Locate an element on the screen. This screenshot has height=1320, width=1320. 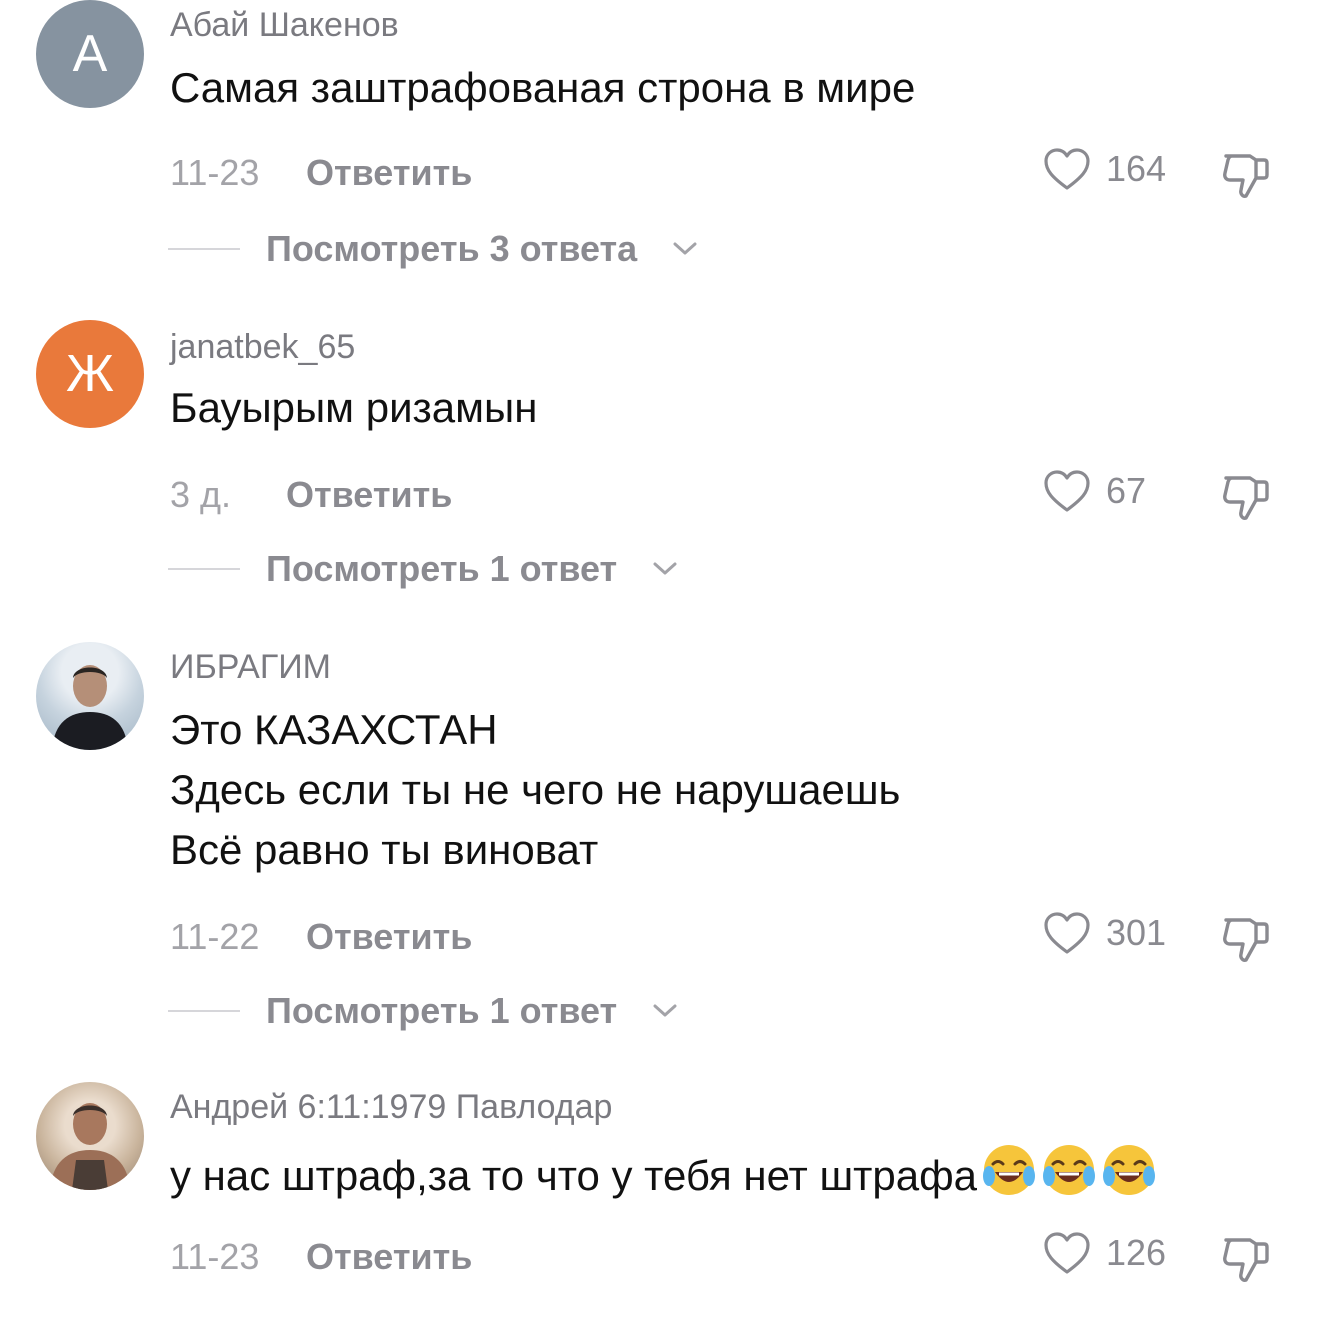
comment-text-line-1: Это КАЗАХСТАН is located at coordinates (334, 729).